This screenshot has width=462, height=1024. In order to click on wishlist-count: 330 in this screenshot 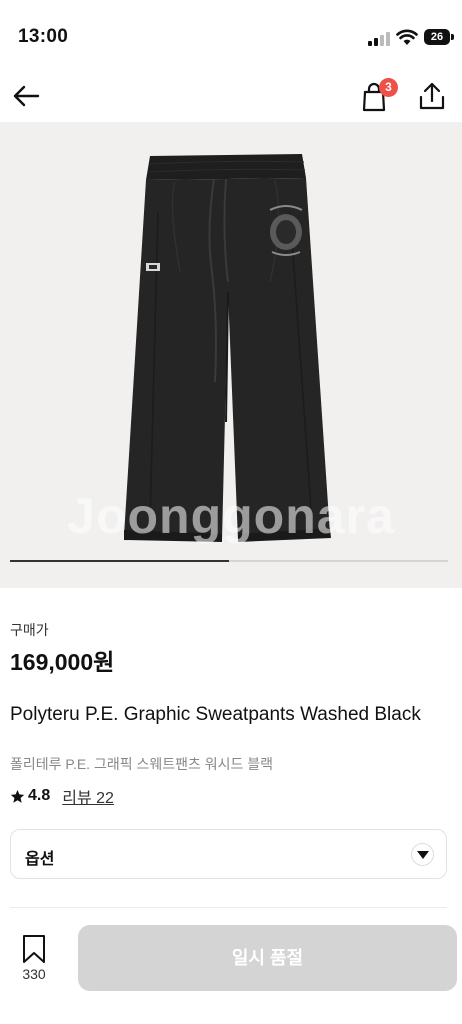, I will do `click(34, 974)`.